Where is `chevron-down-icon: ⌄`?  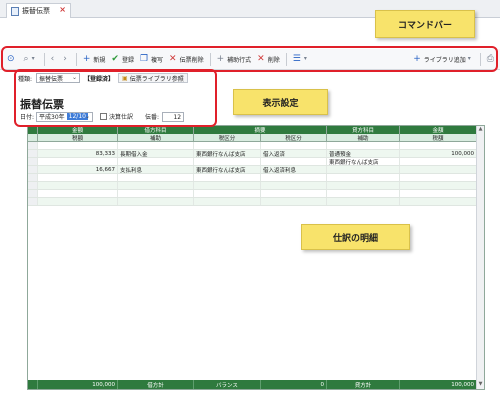 chevron-down-icon: ⌄ is located at coordinates (88, 116).